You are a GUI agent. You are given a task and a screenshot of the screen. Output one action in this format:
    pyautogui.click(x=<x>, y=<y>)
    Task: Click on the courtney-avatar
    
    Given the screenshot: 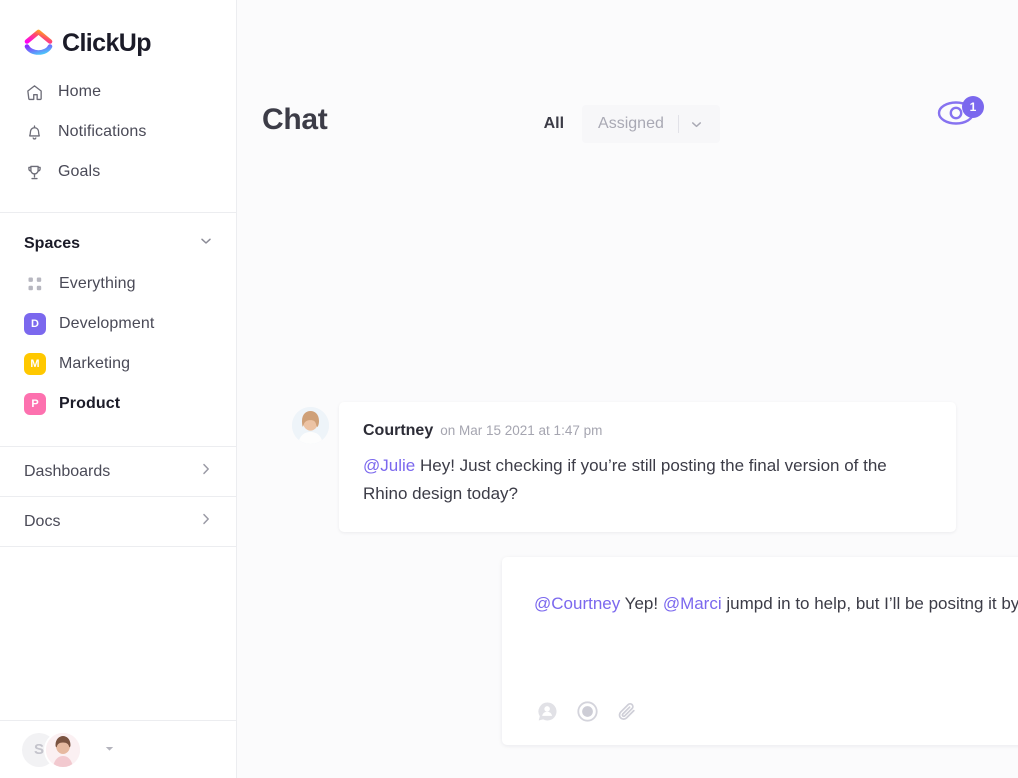 What is the action you would take?
    pyautogui.click(x=310, y=425)
    